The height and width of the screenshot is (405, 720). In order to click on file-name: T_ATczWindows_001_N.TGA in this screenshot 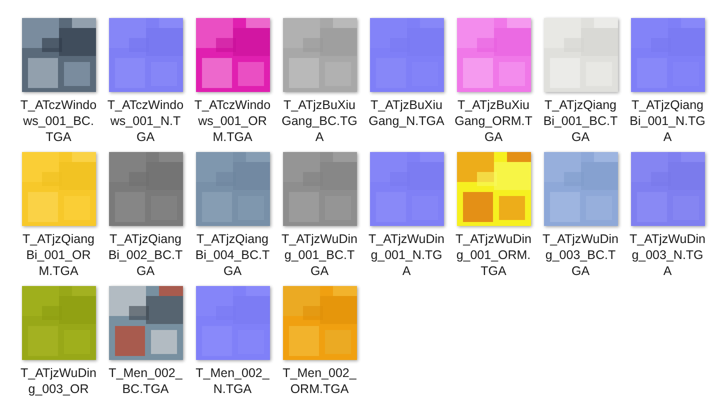, I will do `click(145, 121)`.